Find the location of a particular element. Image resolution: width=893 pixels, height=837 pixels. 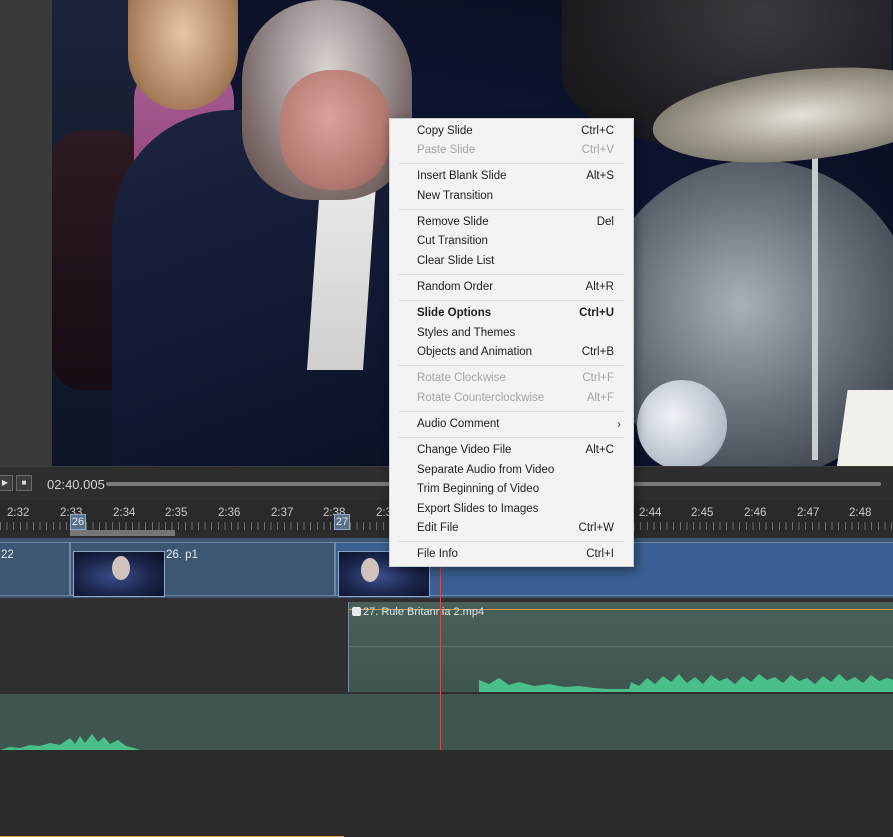

menu-item-remove-slide: Remove Slide Del is located at coordinates (511, 222).